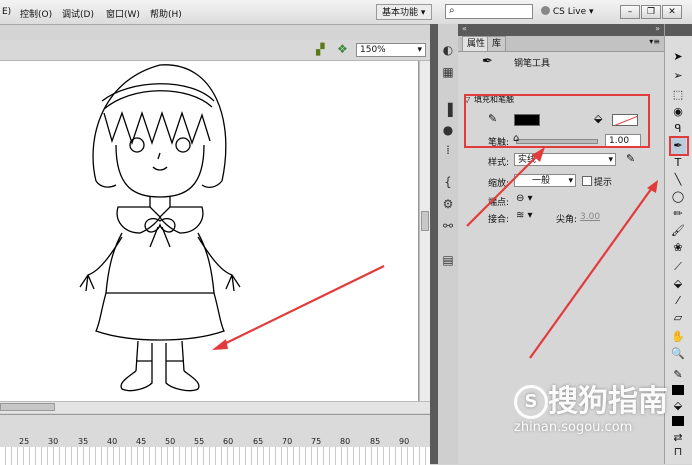 Image resolution: width=692 pixels, height=465 pixels. What do you see at coordinates (320, 49) in the screenshot?
I see `edit-scene-icon: ▞` at bounding box center [320, 49].